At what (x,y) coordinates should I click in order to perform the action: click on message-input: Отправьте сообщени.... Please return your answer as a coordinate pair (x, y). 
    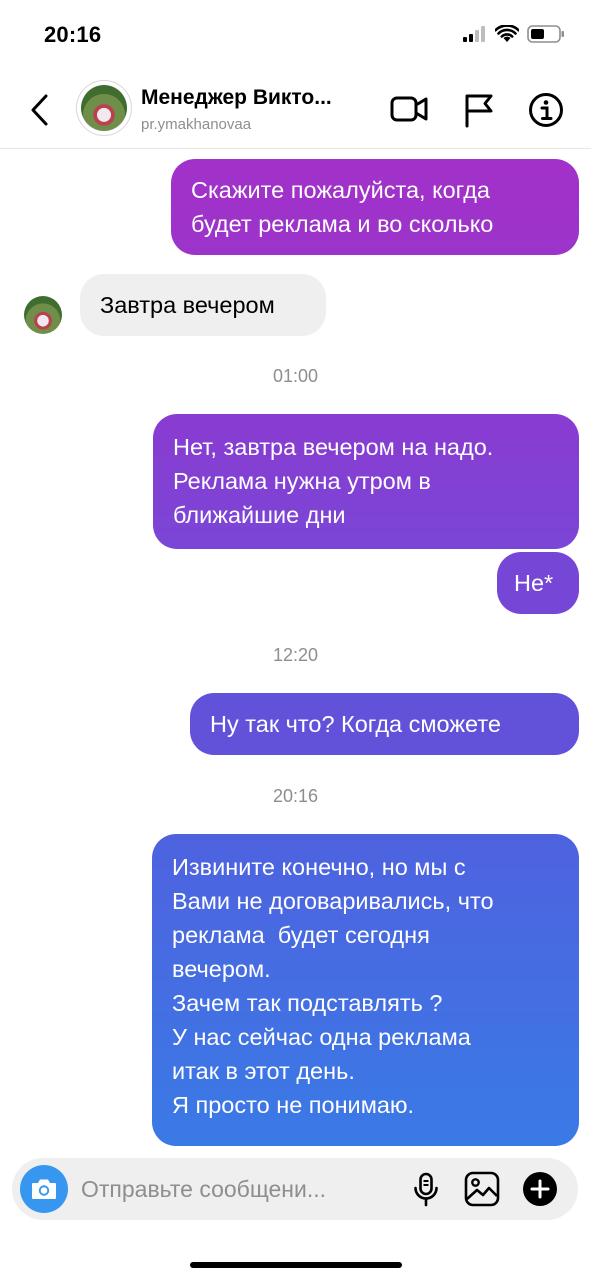
    Looking at the image, I should click on (203, 1189).